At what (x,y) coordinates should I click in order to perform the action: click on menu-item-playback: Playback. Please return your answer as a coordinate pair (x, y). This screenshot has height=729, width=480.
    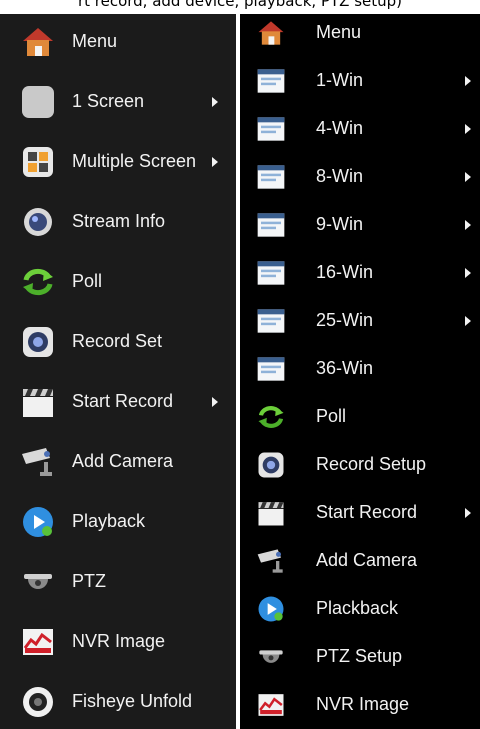
    Looking at the image, I should click on (118, 522).